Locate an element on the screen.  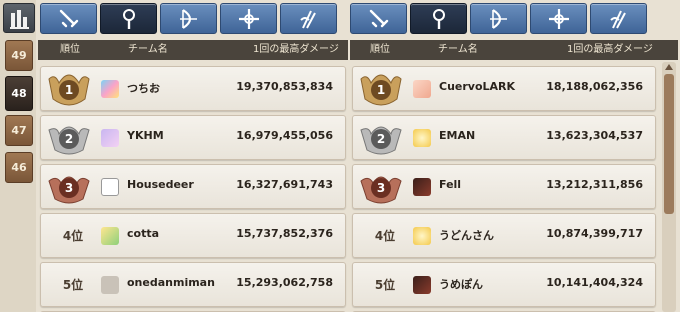
team-name: つちお is located at coordinates (143, 88).